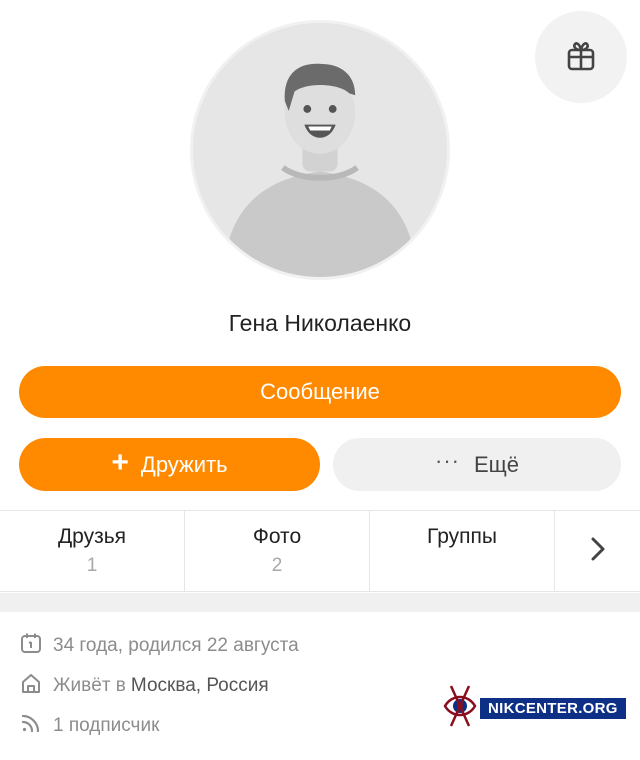  Describe the element at coordinates (462, 551) in the screenshot. I see `stat-groups: Группы` at that location.